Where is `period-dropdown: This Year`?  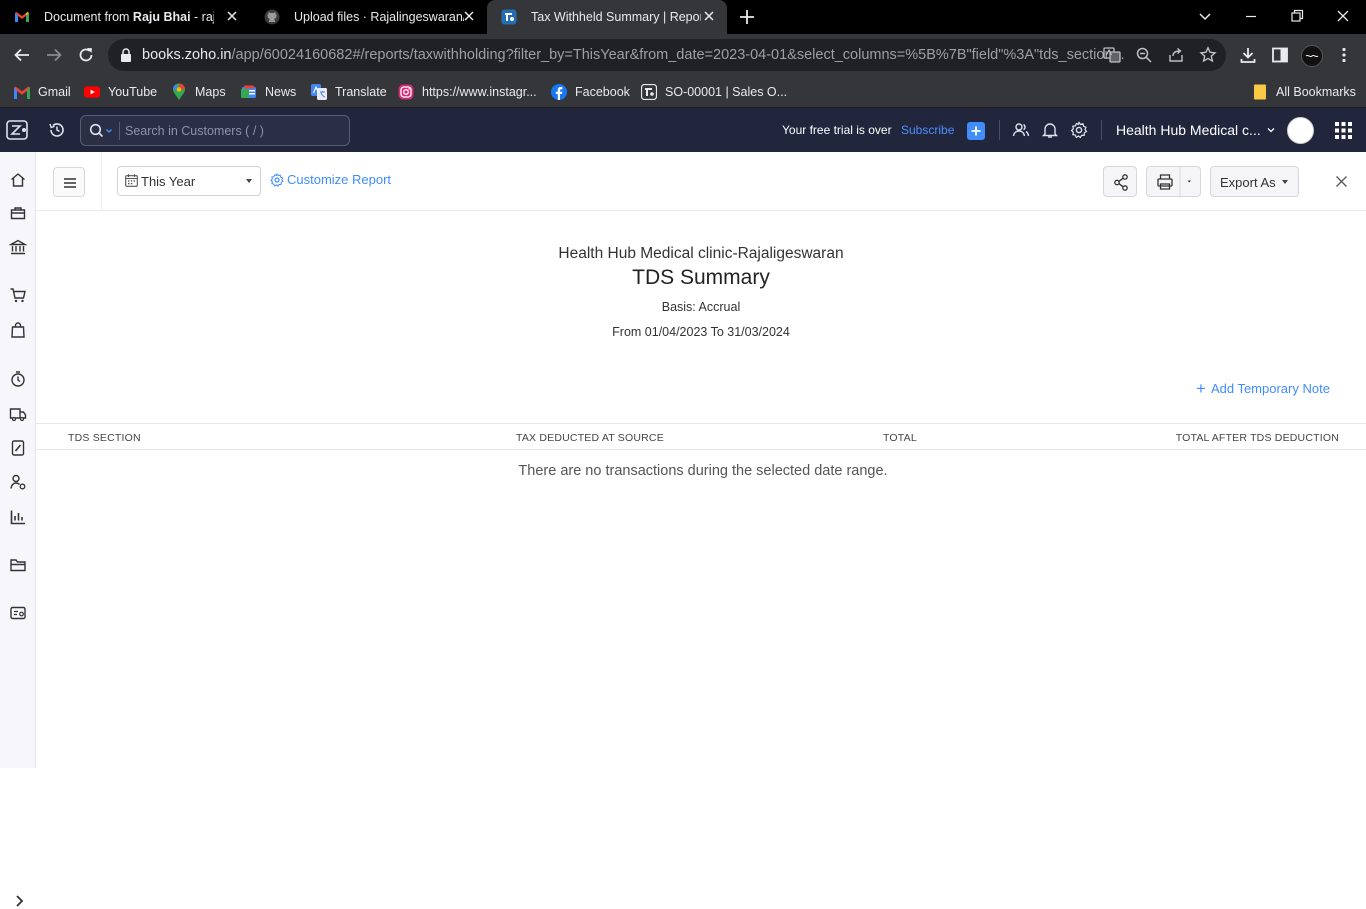
period-dropdown: This Year is located at coordinates (189, 181).